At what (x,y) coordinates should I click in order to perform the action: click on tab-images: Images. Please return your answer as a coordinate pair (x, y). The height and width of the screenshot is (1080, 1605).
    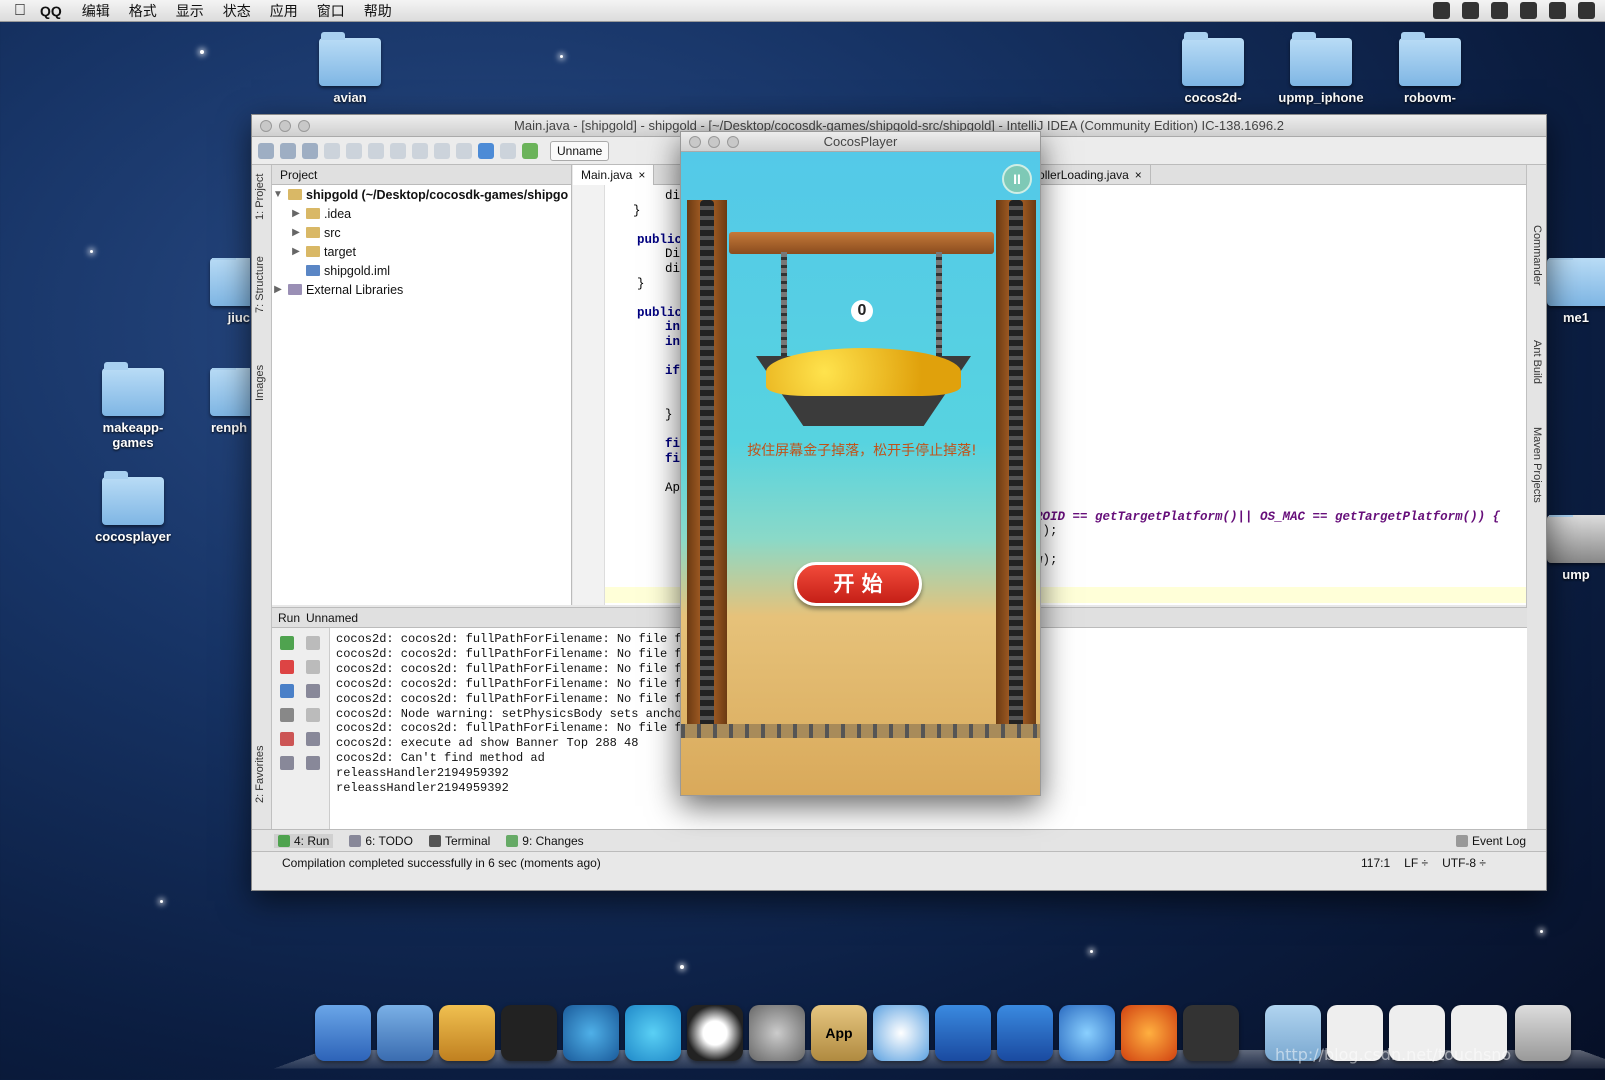
    Looking at the image, I should click on (260, 383).